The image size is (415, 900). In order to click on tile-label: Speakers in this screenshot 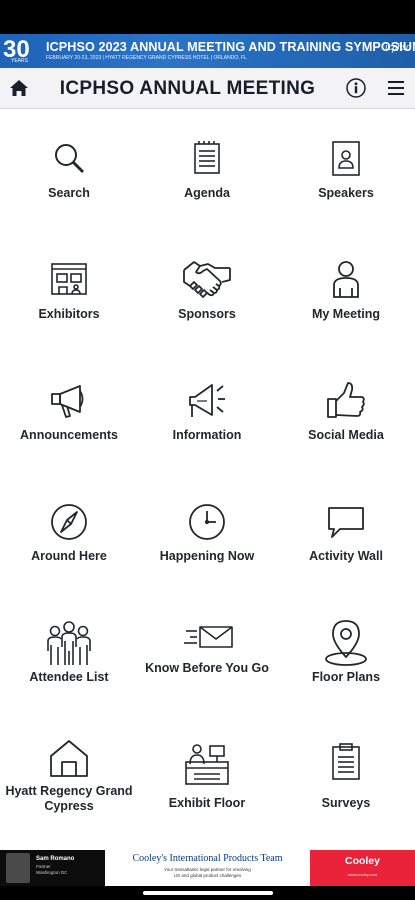, I will do `click(346, 193)`.